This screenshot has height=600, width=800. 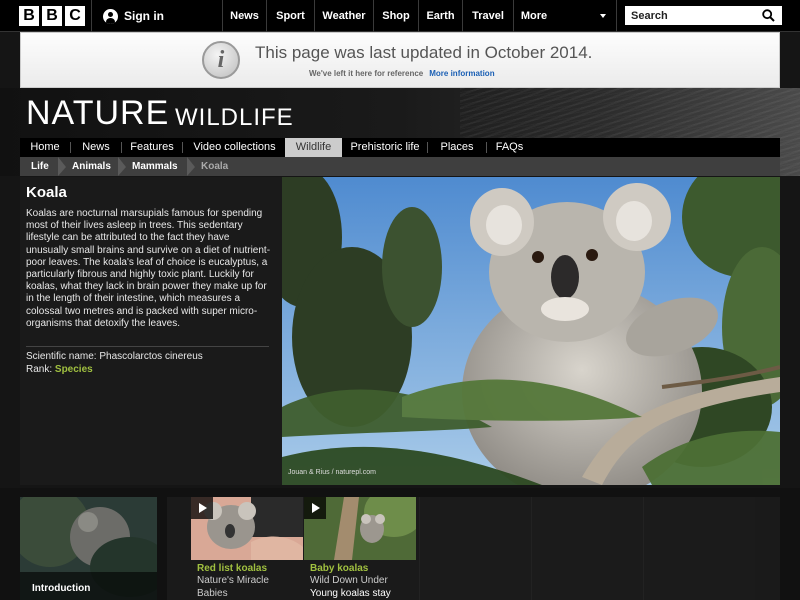 What do you see at coordinates (63, 356) in the screenshot?
I see `scientific-name-label: Scientific name:` at bounding box center [63, 356].